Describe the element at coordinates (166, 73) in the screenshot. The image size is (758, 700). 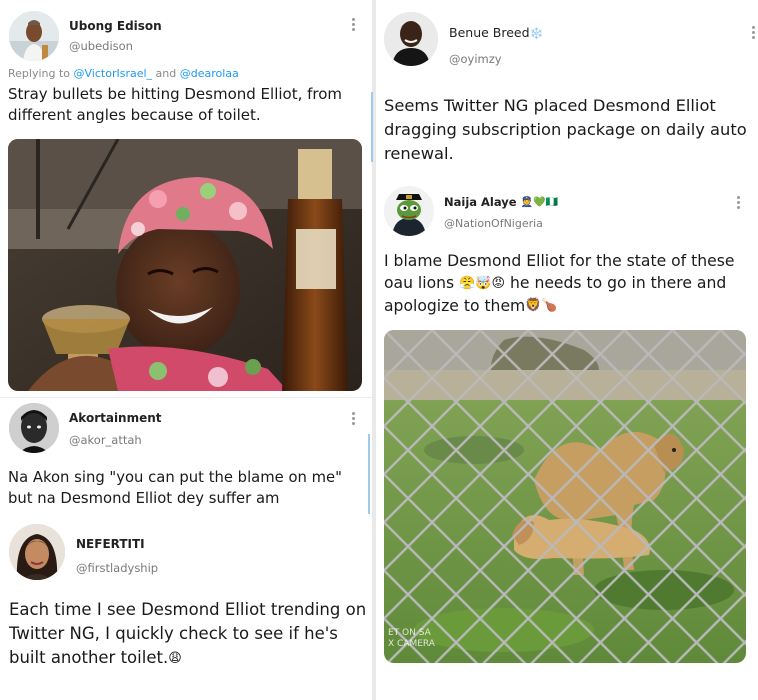
I see `reply-and: and` at that location.